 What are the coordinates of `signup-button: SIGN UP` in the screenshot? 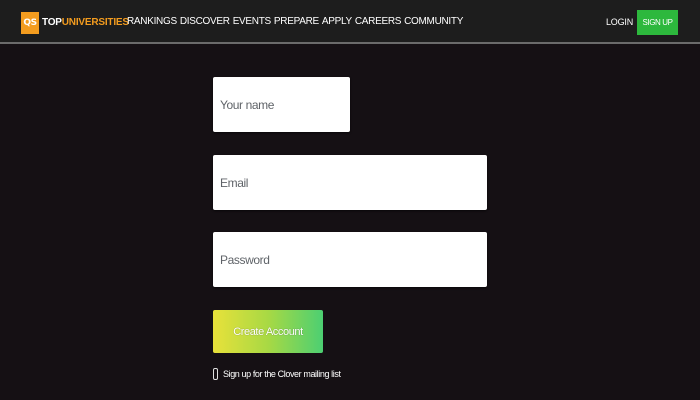 It's located at (657, 22).